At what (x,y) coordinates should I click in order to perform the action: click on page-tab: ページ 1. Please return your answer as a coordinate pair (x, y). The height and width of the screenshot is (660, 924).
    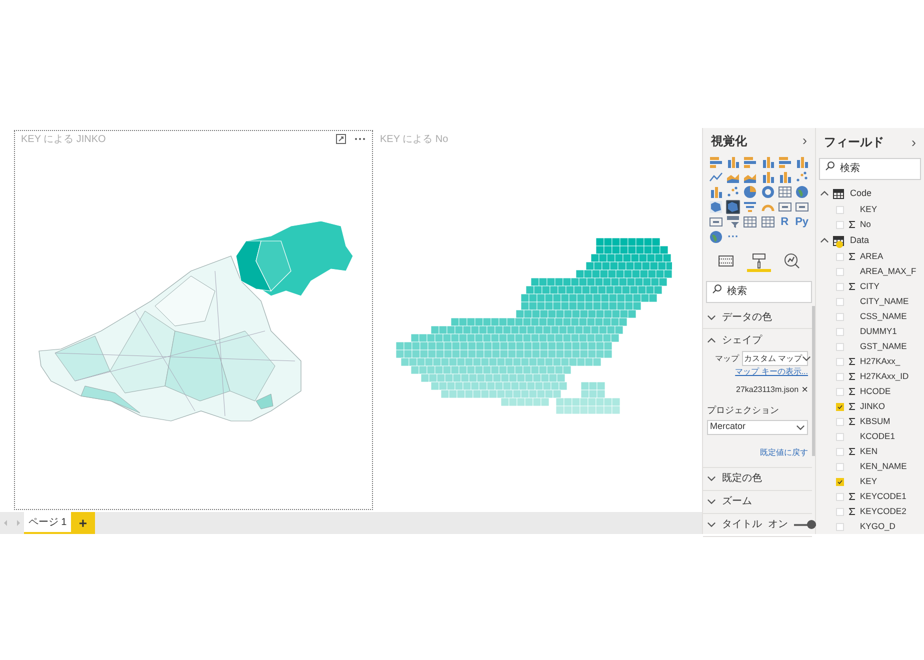
    Looking at the image, I should click on (47, 523).